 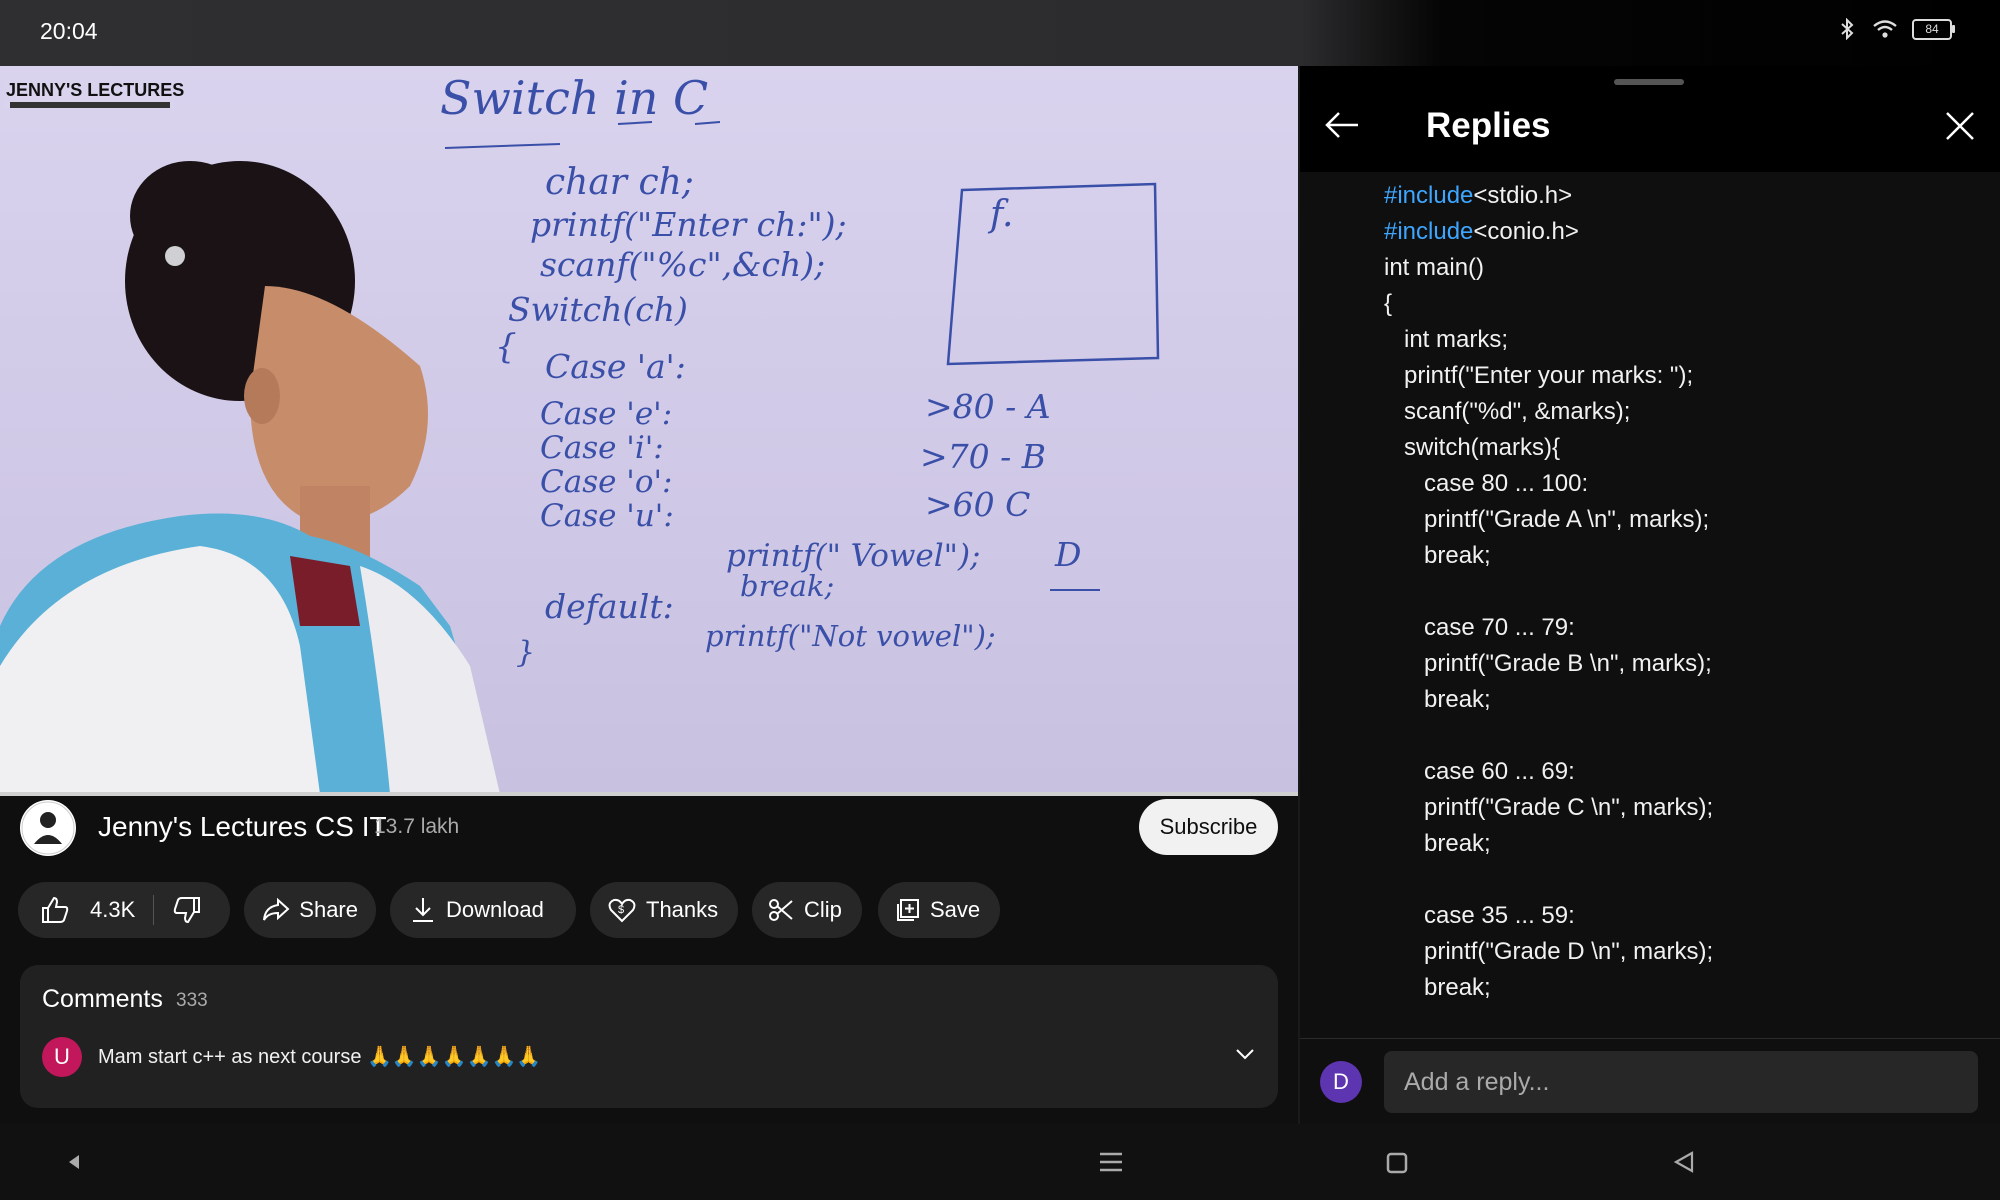 What do you see at coordinates (1488, 125) in the screenshot?
I see `replies-title: Replies` at bounding box center [1488, 125].